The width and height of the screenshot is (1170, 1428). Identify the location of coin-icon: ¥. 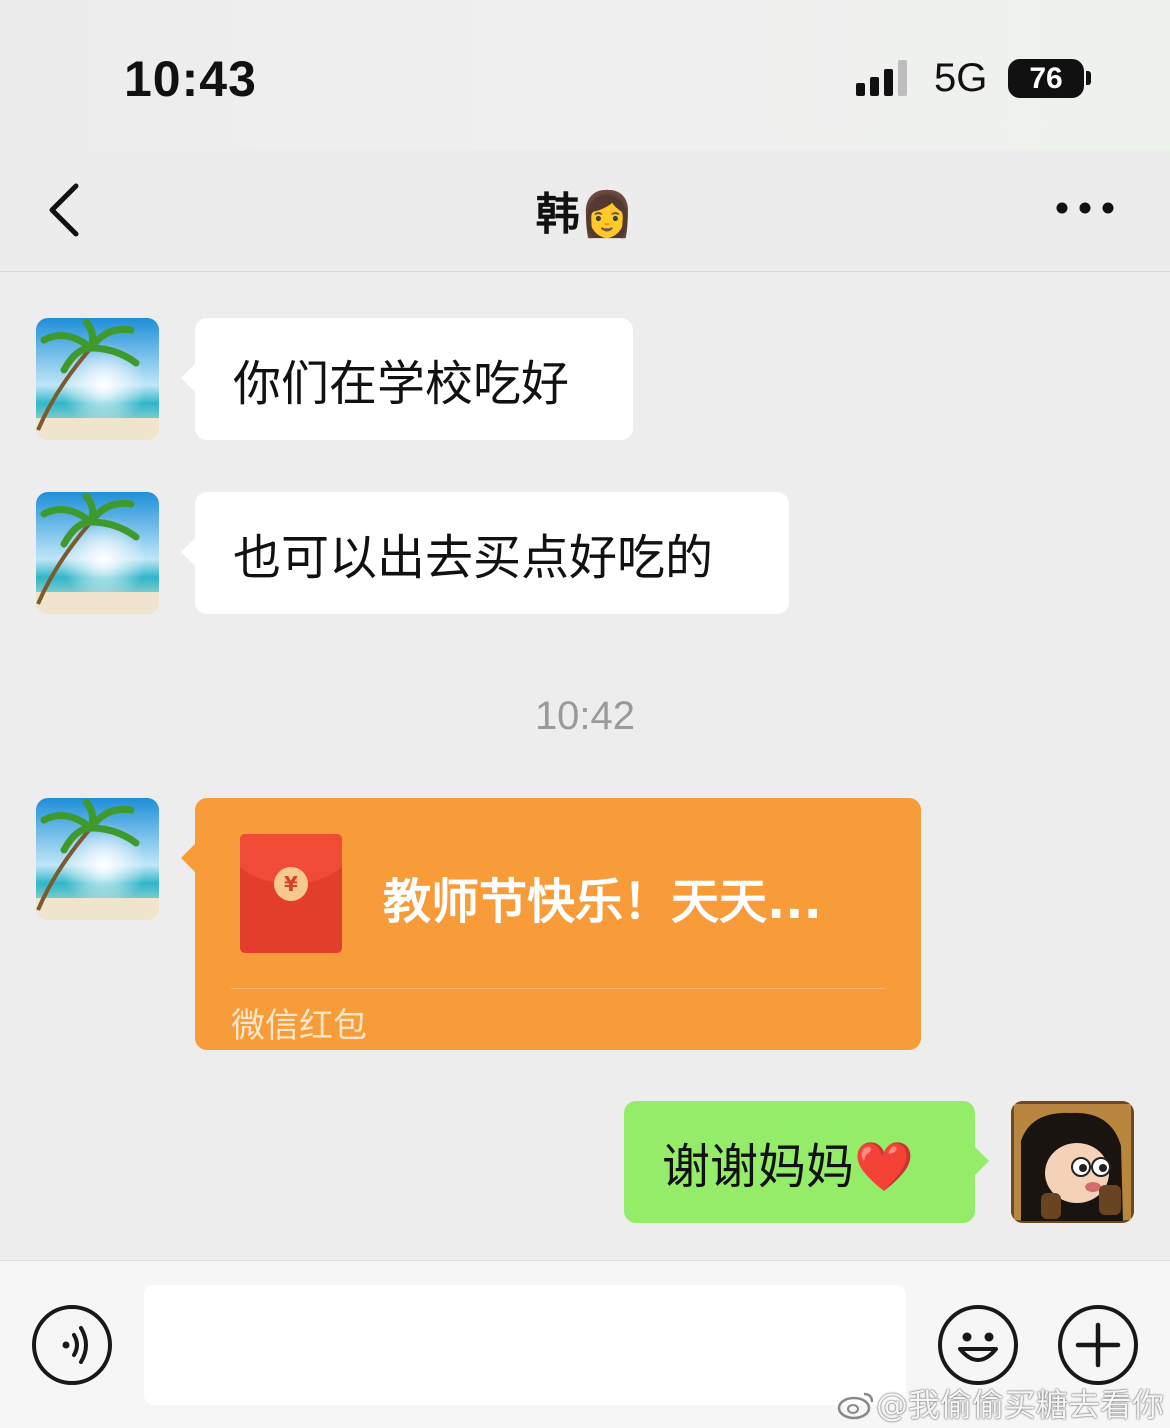
(291, 884).